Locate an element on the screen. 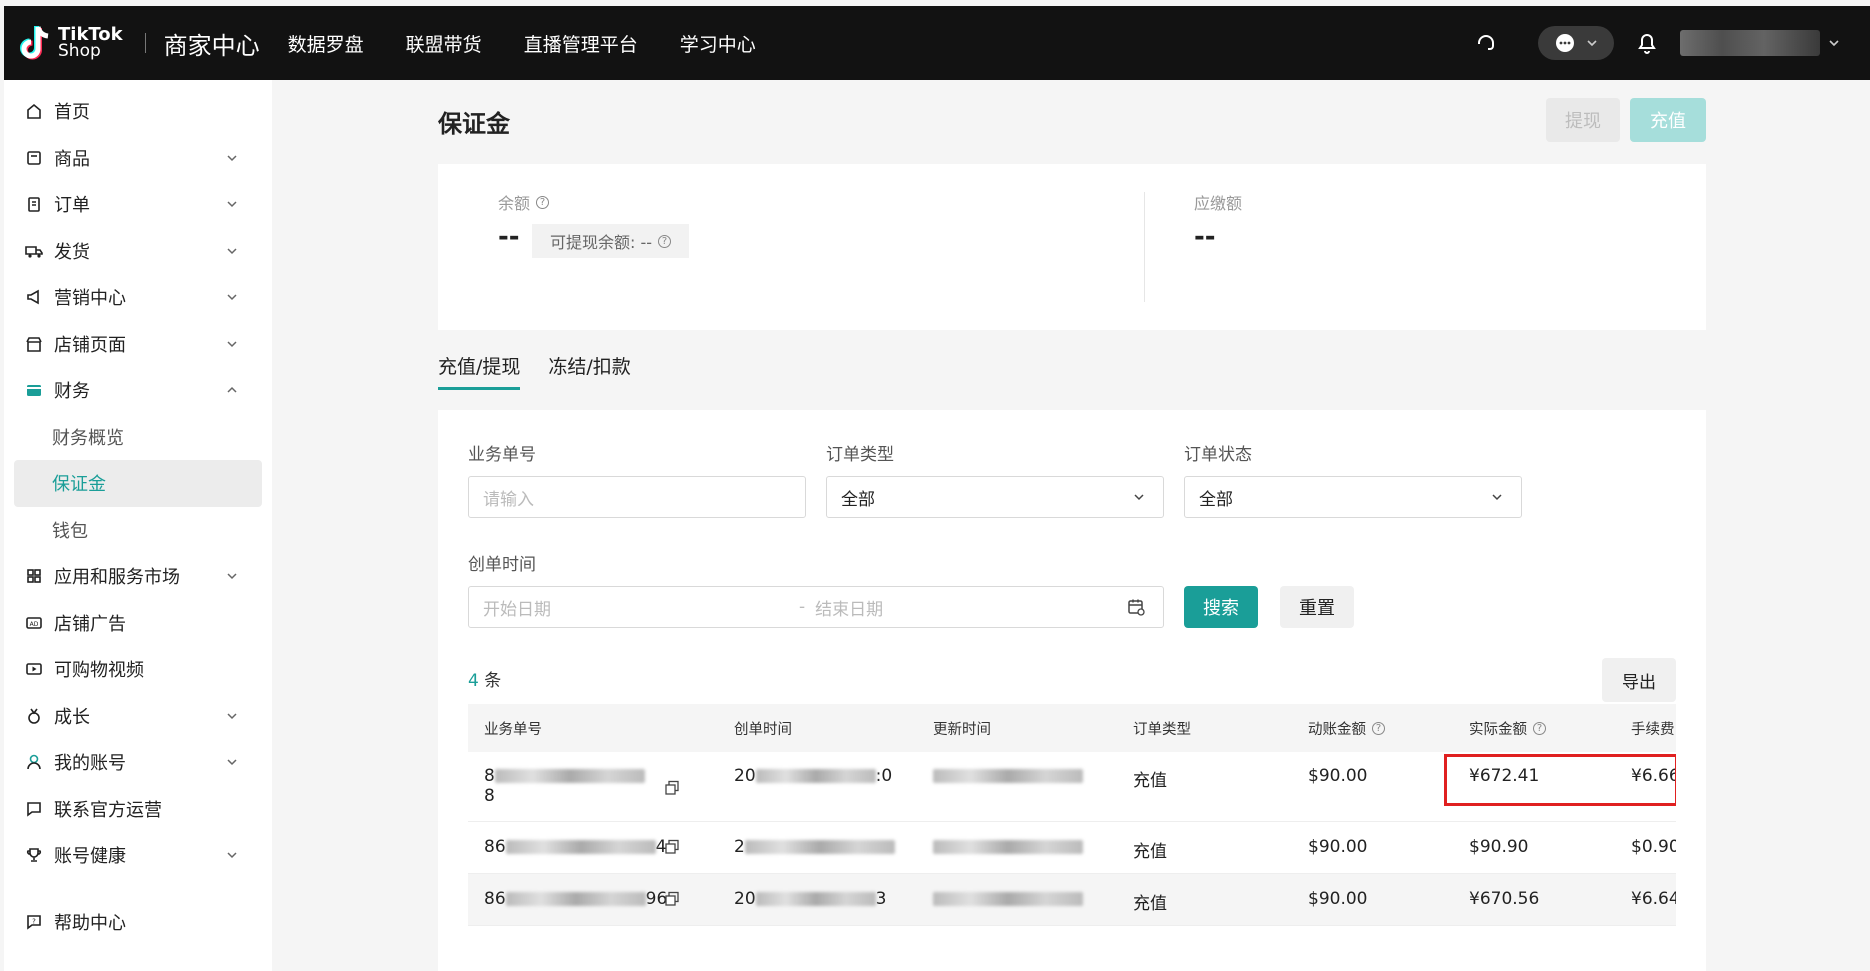 This screenshot has width=1870, height=971. top-nav-links: 数据罗盘 联盟带货 直播管理平台 学习中心 is located at coordinates (543, 43).